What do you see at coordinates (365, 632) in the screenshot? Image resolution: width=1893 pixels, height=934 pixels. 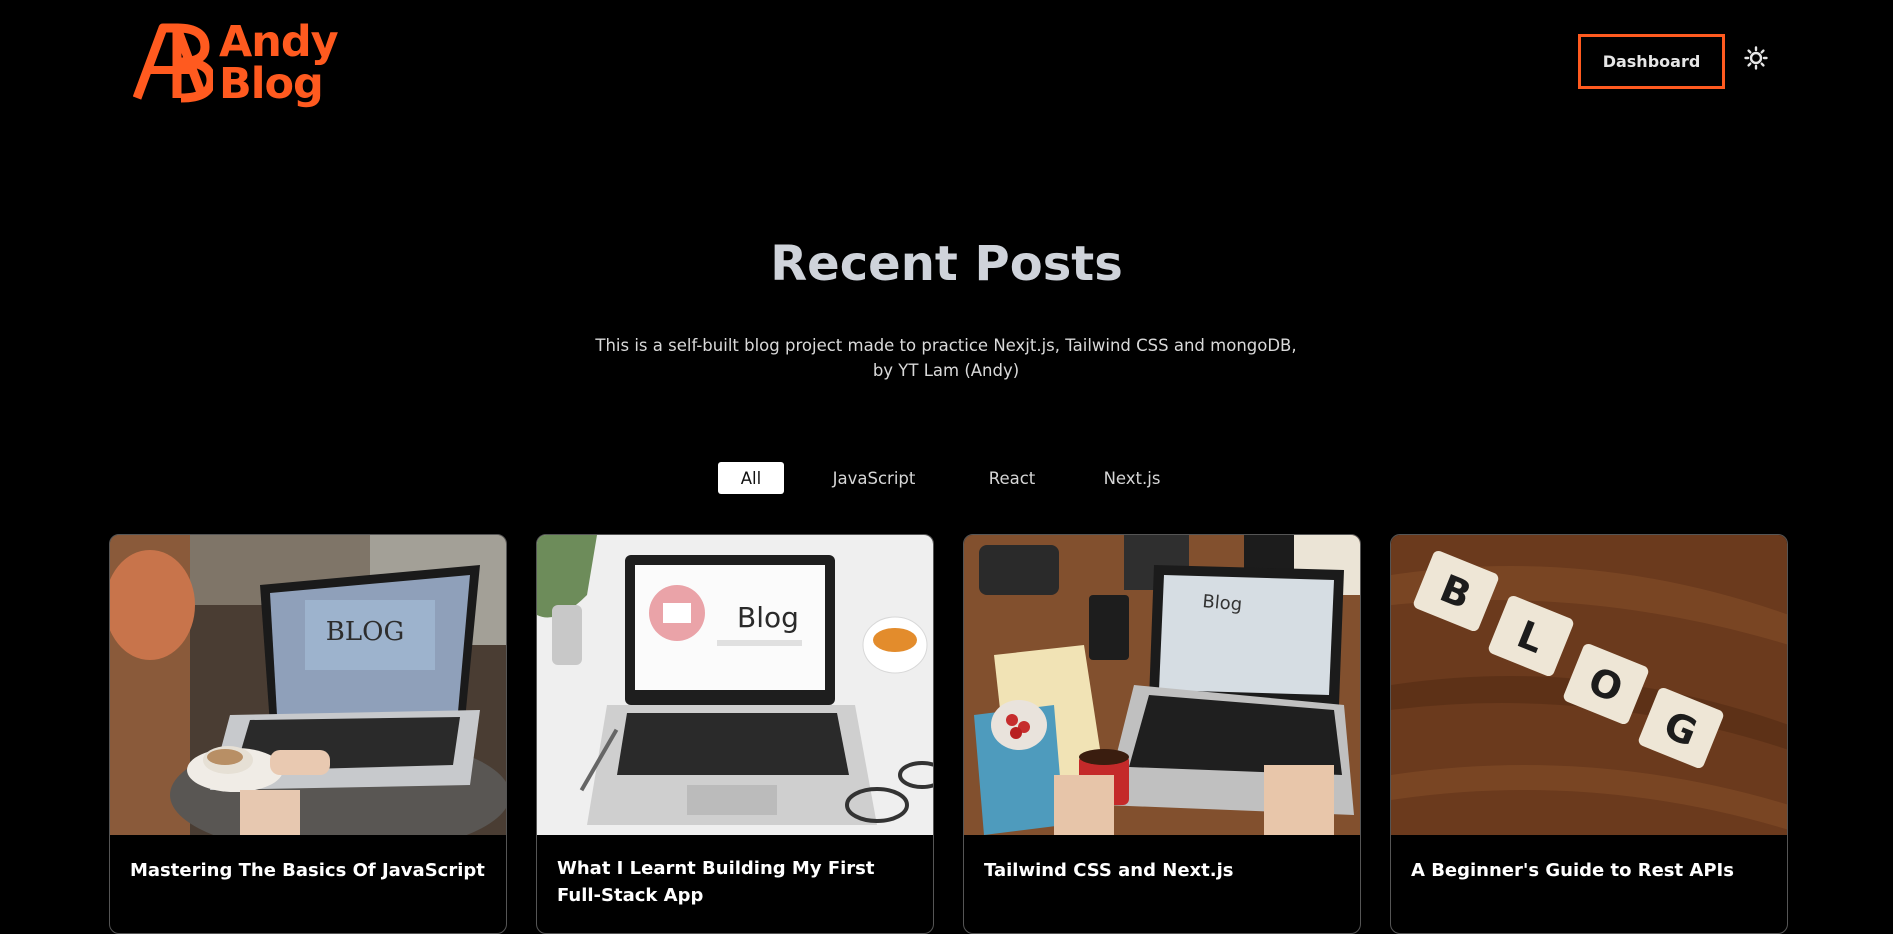 I see `svg-text: BLOG` at bounding box center [365, 632].